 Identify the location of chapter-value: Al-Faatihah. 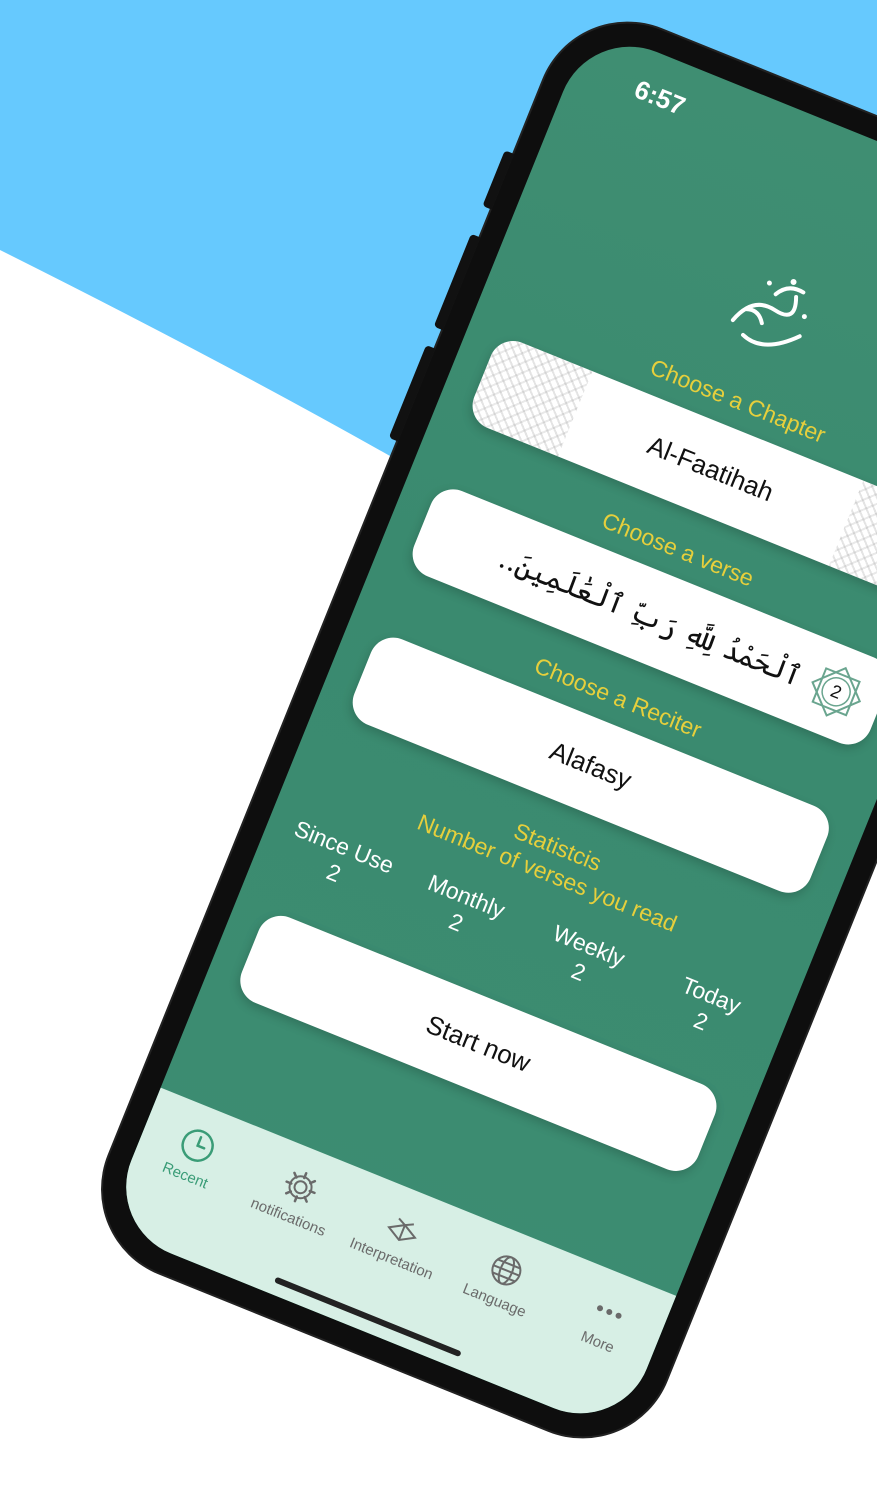
(711, 468).